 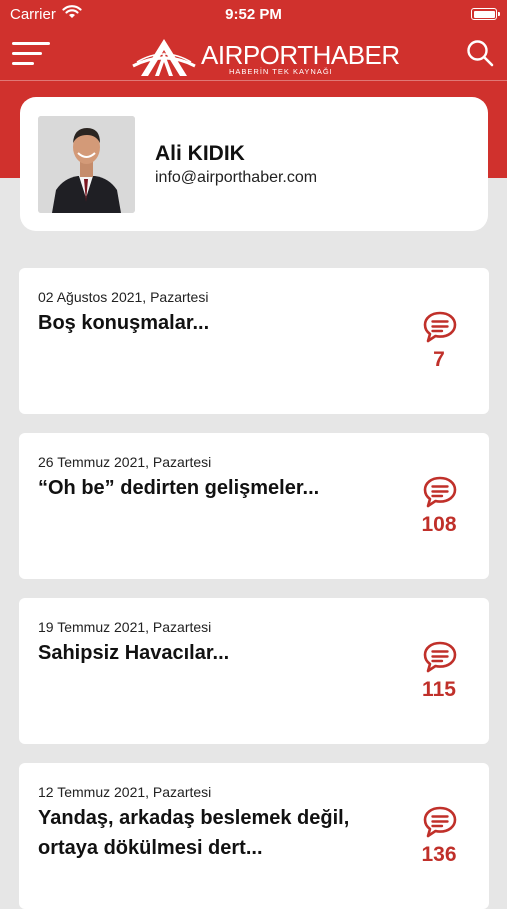 I want to click on status-bar: Carrier 9:52 PM, so click(x=253, y=15).